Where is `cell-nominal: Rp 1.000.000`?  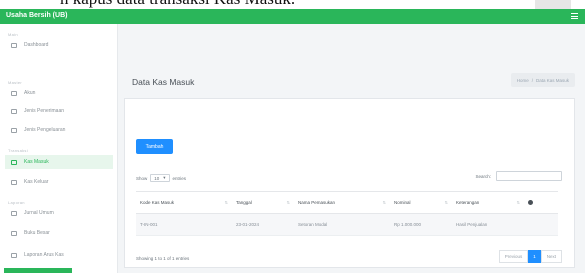 cell-nominal: Rp 1.000.000 is located at coordinates (421, 224).